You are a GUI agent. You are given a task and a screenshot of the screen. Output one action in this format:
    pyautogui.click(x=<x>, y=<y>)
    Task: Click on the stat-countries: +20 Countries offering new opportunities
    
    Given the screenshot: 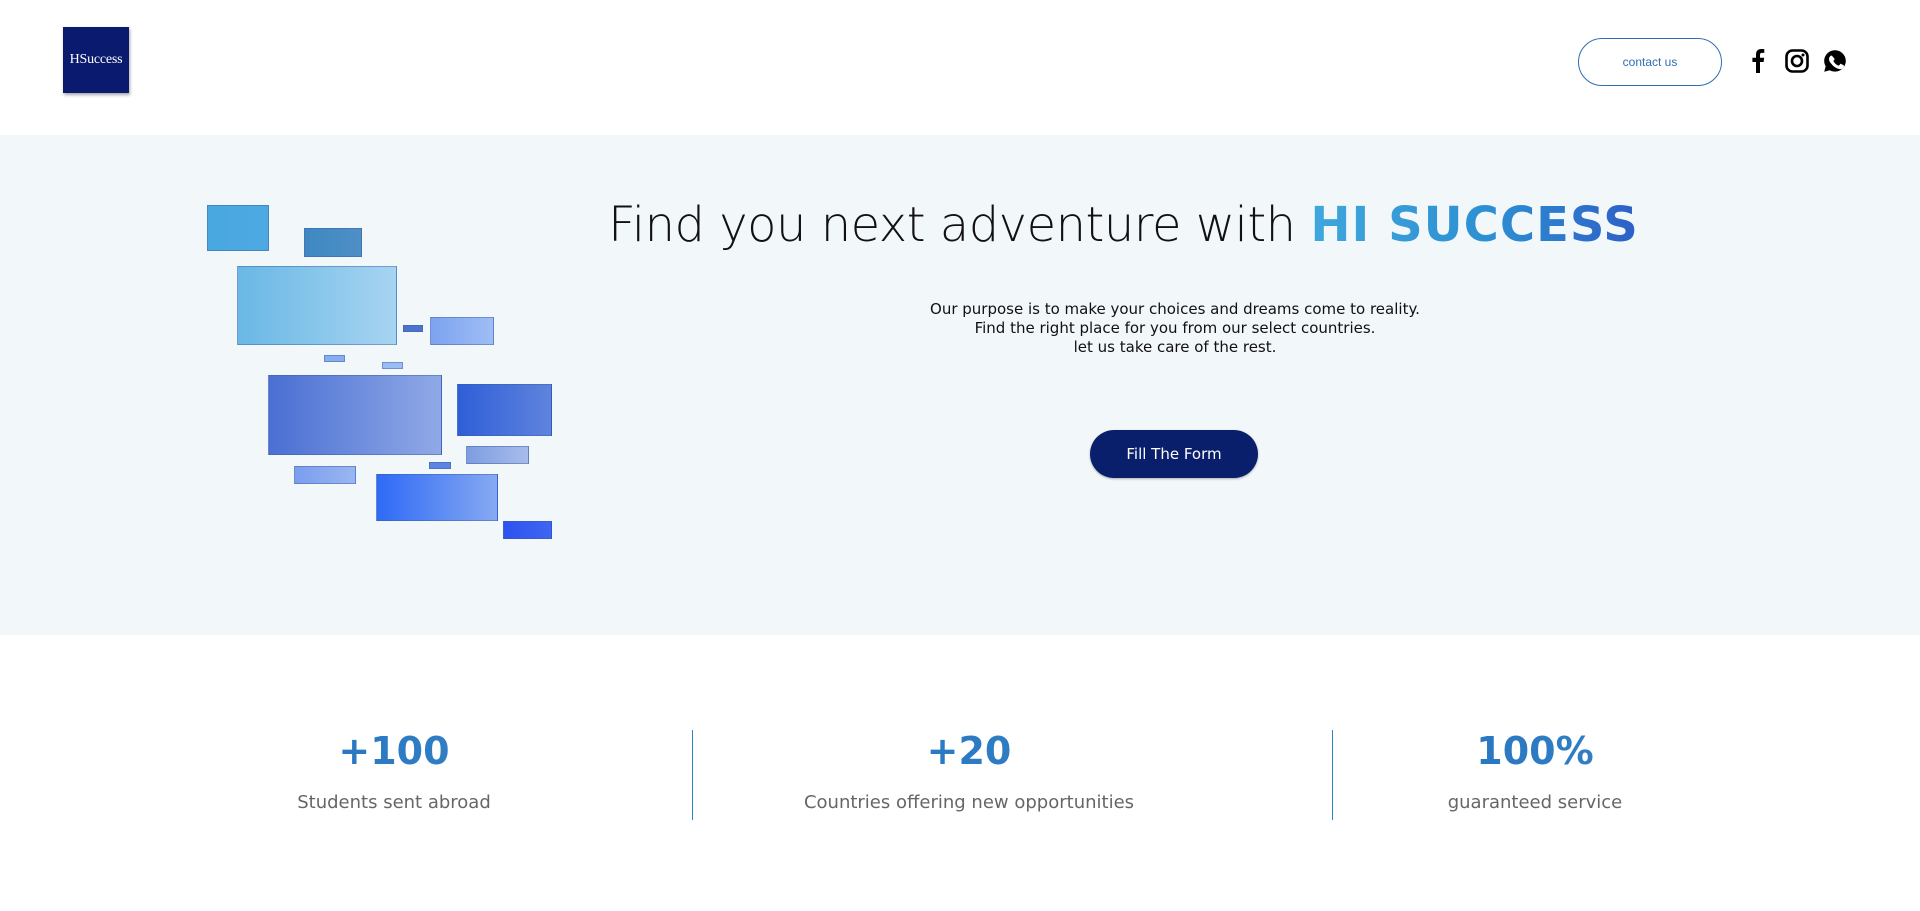 What is the action you would take?
    pyautogui.click(x=969, y=770)
    